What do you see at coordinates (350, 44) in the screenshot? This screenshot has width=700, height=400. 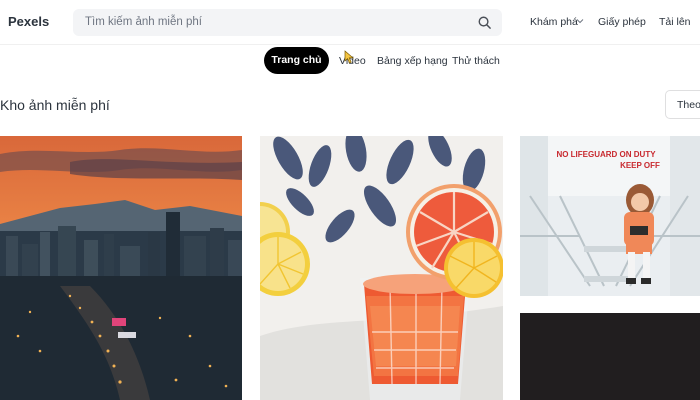 I see `header-divider` at bounding box center [350, 44].